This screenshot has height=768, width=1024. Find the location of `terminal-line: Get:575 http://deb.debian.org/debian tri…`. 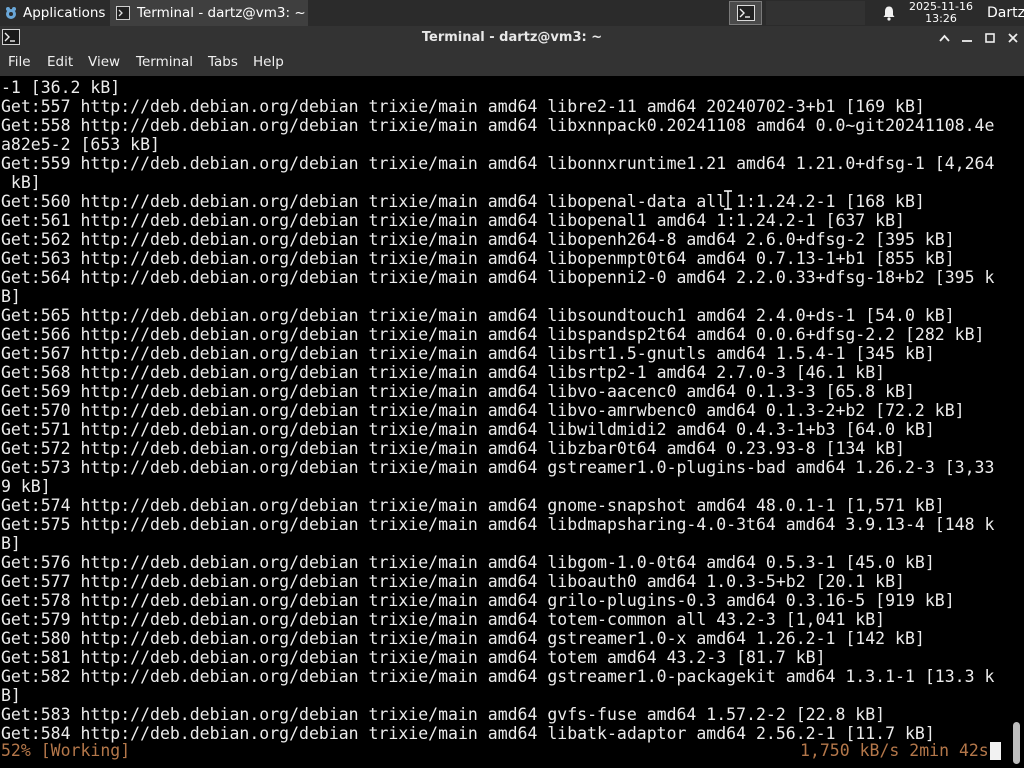

terminal-line: Get:575 http://deb.debian.org/debian tri… is located at coordinates (498, 524).